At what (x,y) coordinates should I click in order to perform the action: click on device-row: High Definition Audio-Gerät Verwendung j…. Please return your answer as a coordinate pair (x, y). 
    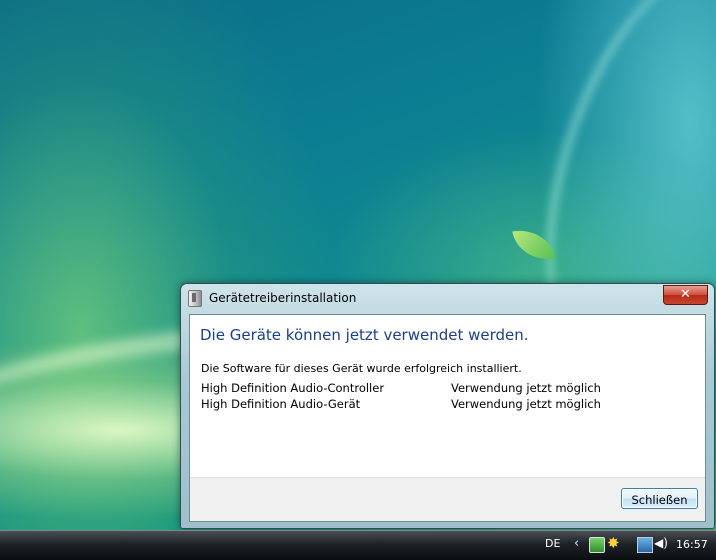
    Looking at the image, I should click on (441, 405).